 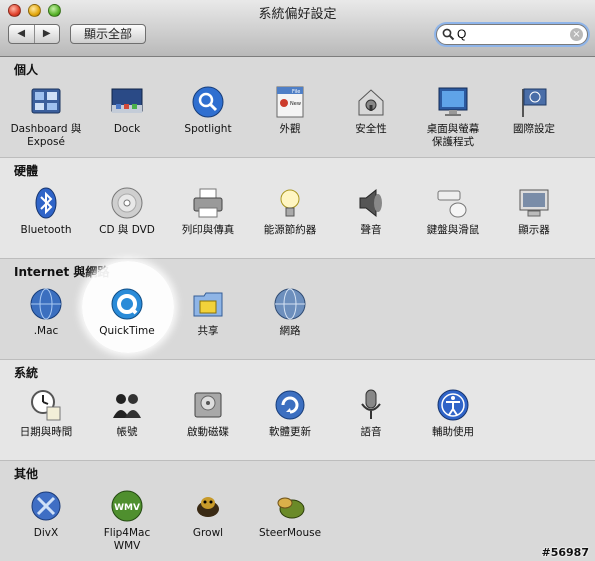 I want to click on pref-divx: DivX, so click(x=46, y=514).